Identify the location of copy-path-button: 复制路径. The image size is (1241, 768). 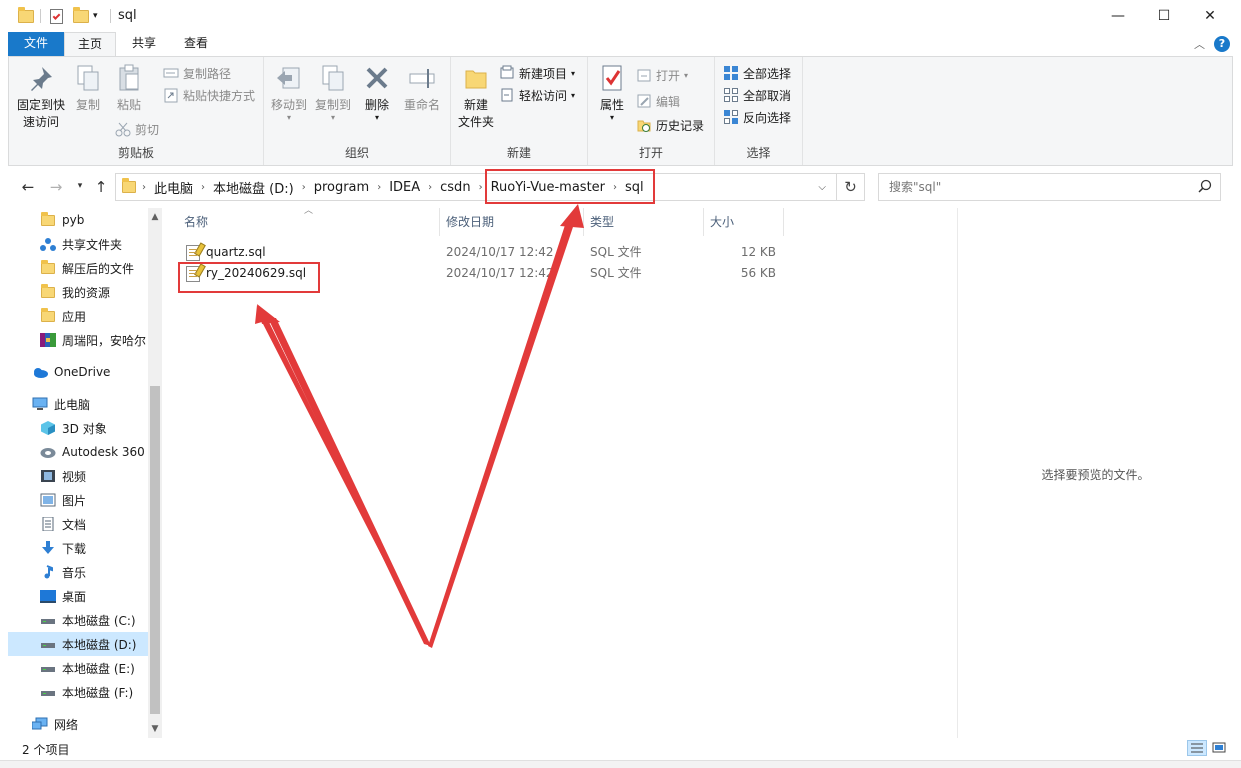
(197, 73).